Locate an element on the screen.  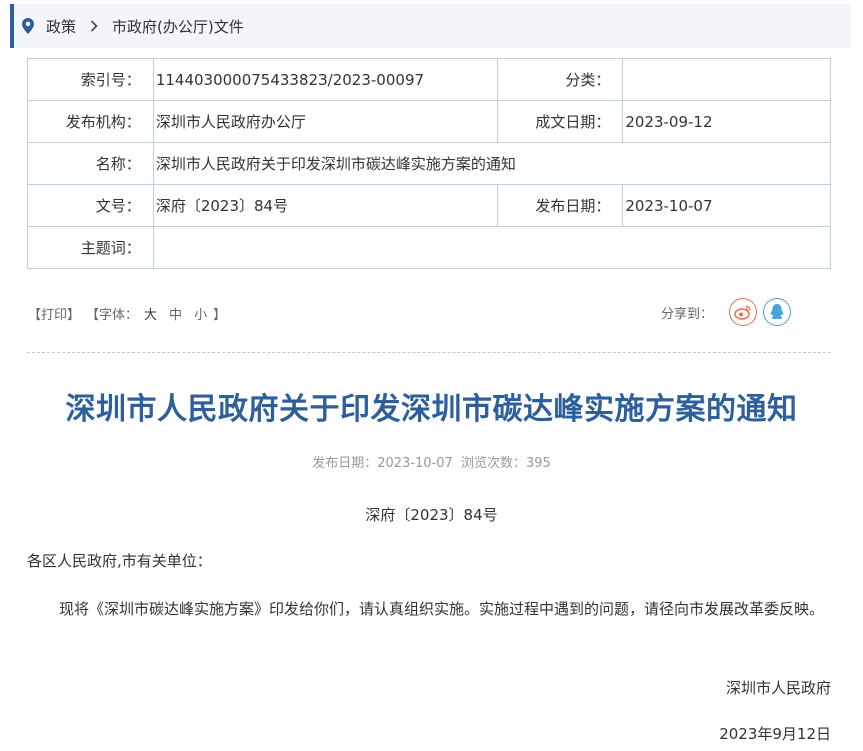
published-date-label: 发布日期： is located at coordinates (560, 205).